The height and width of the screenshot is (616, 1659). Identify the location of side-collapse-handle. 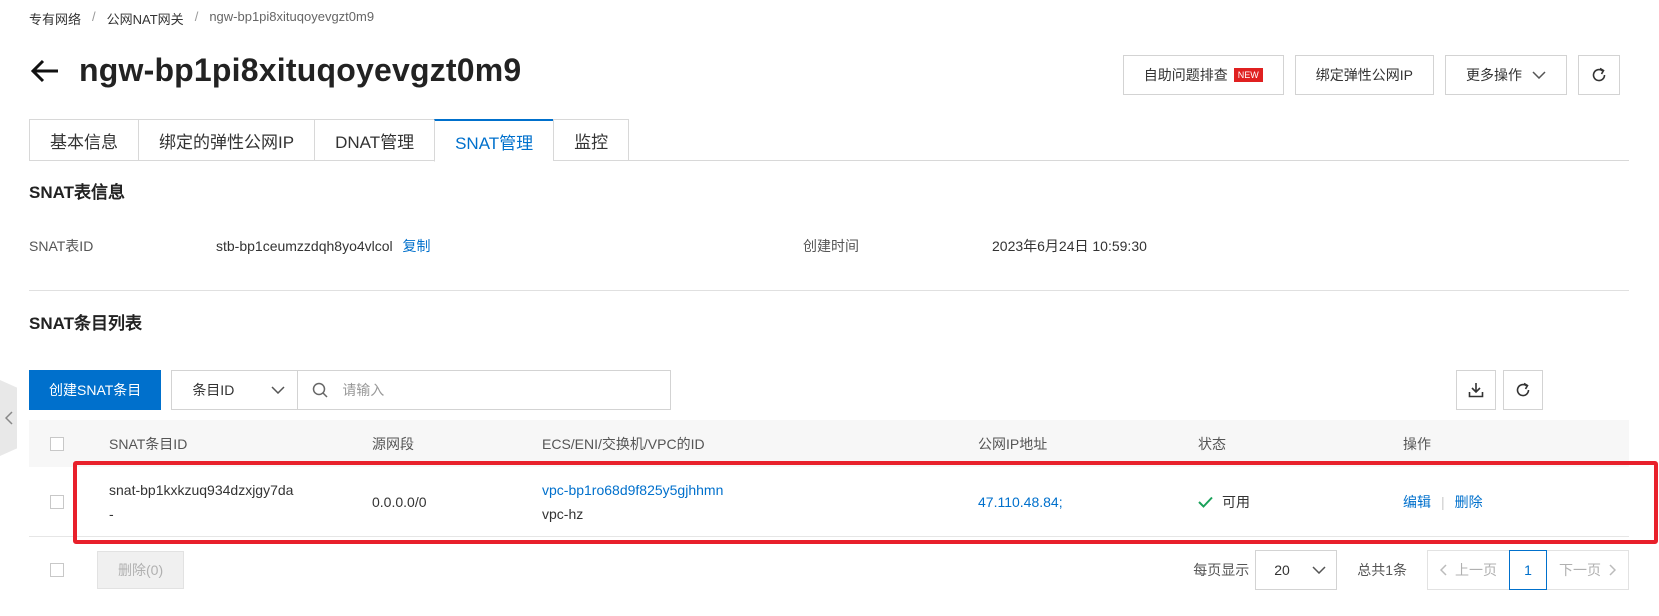
(8, 418).